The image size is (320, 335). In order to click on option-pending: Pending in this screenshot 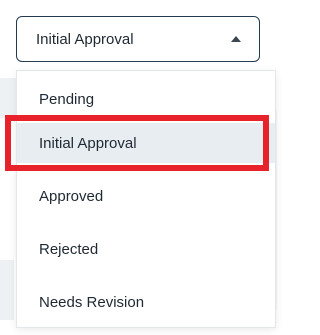, I will do `click(146, 99)`.